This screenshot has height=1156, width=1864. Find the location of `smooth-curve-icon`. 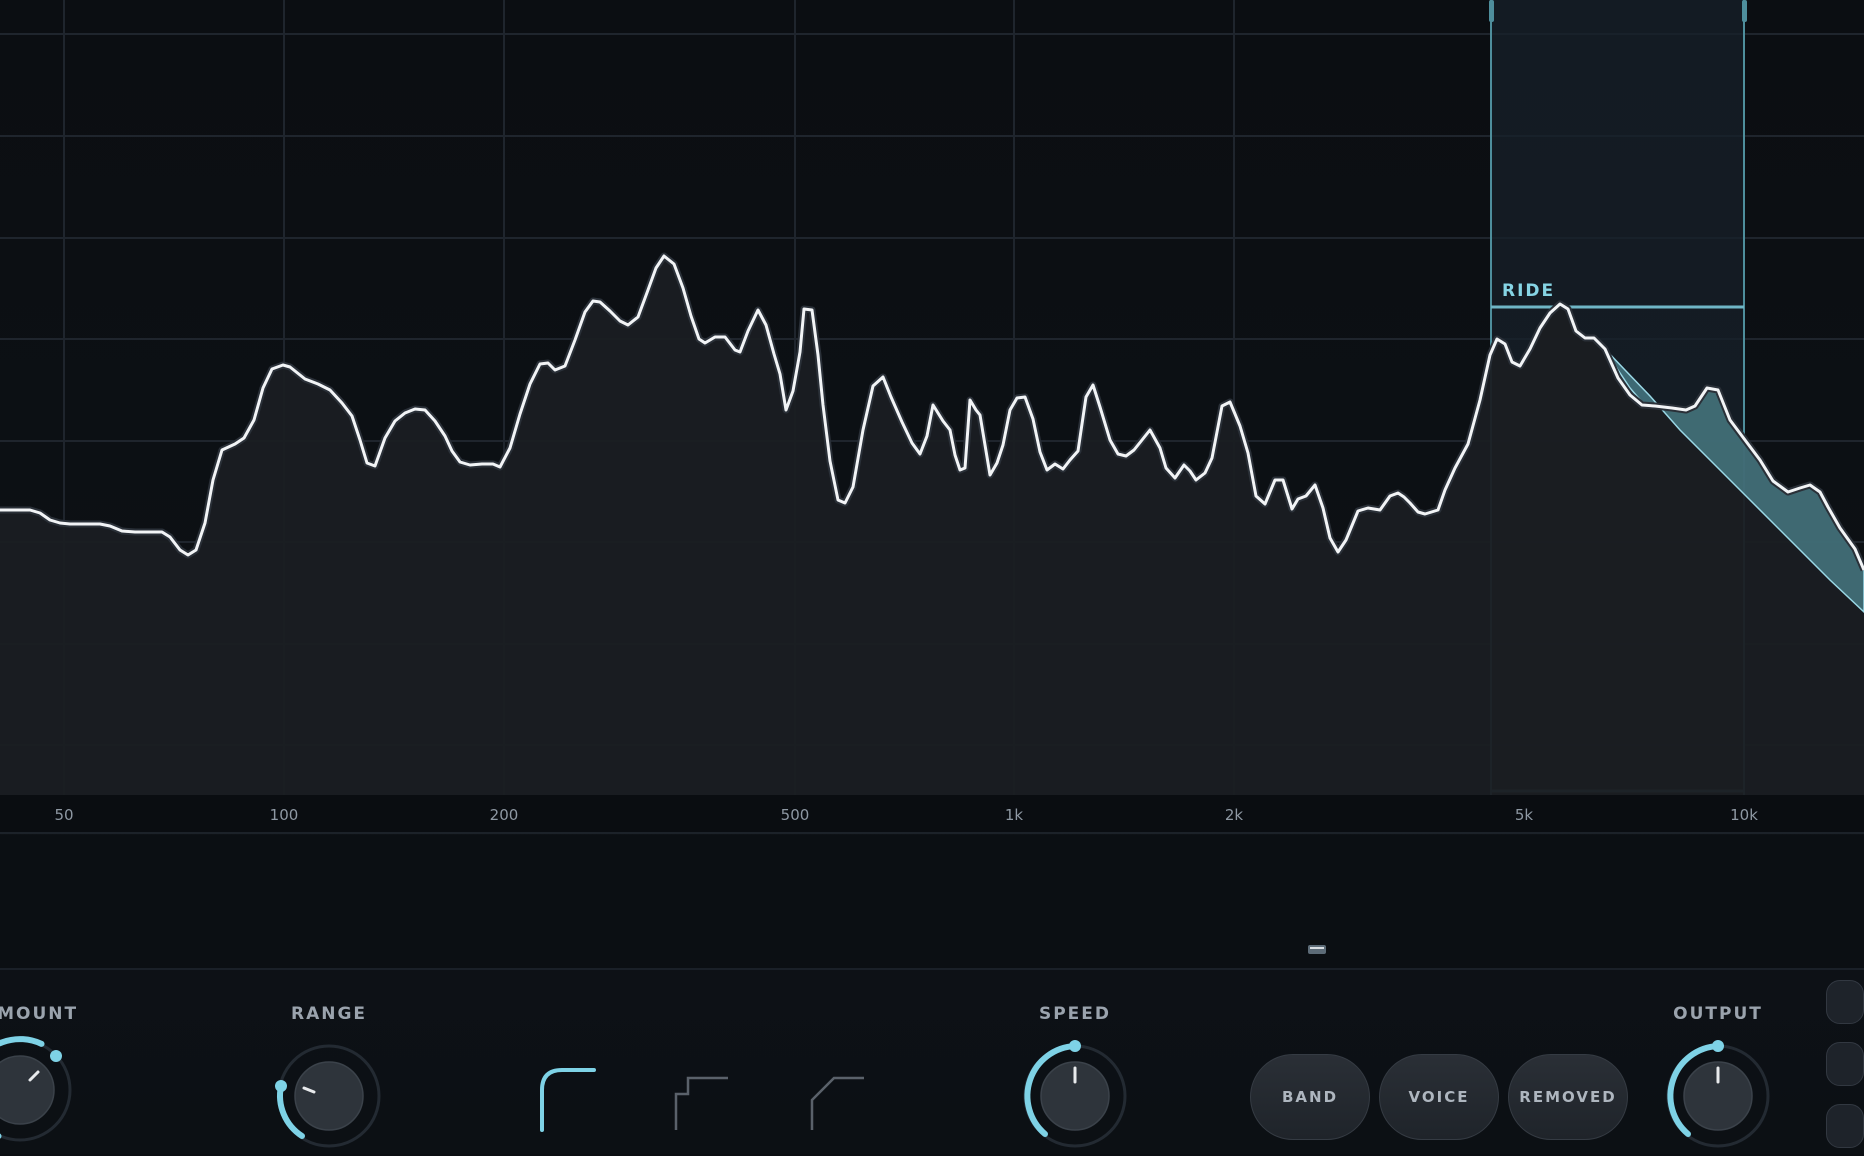

smooth-curve-icon is located at coordinates (569, 1100).